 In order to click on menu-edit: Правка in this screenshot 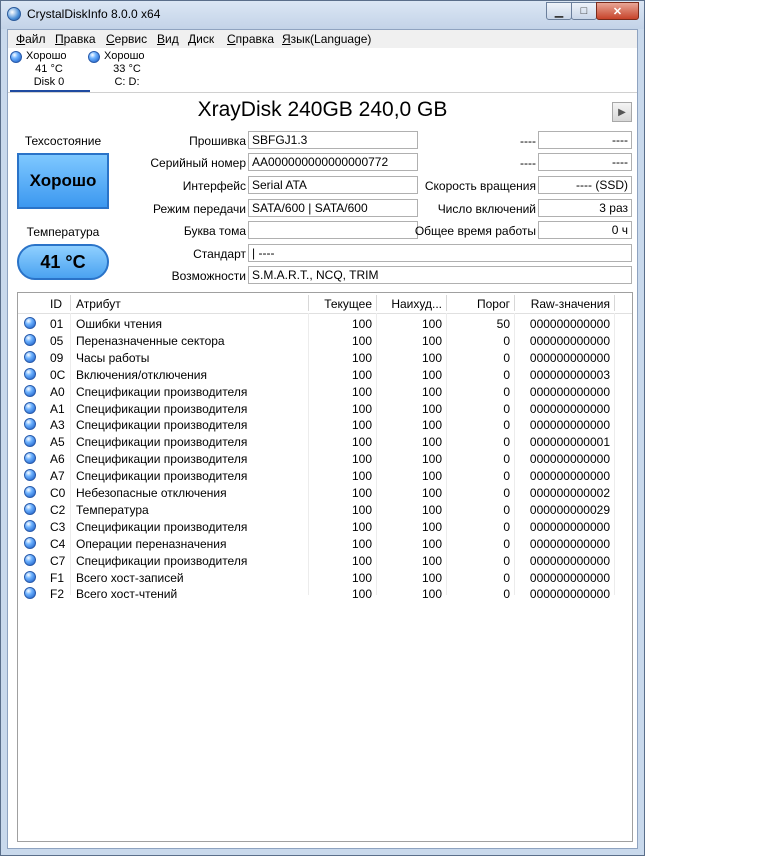, I will do `click(75, 39)`.